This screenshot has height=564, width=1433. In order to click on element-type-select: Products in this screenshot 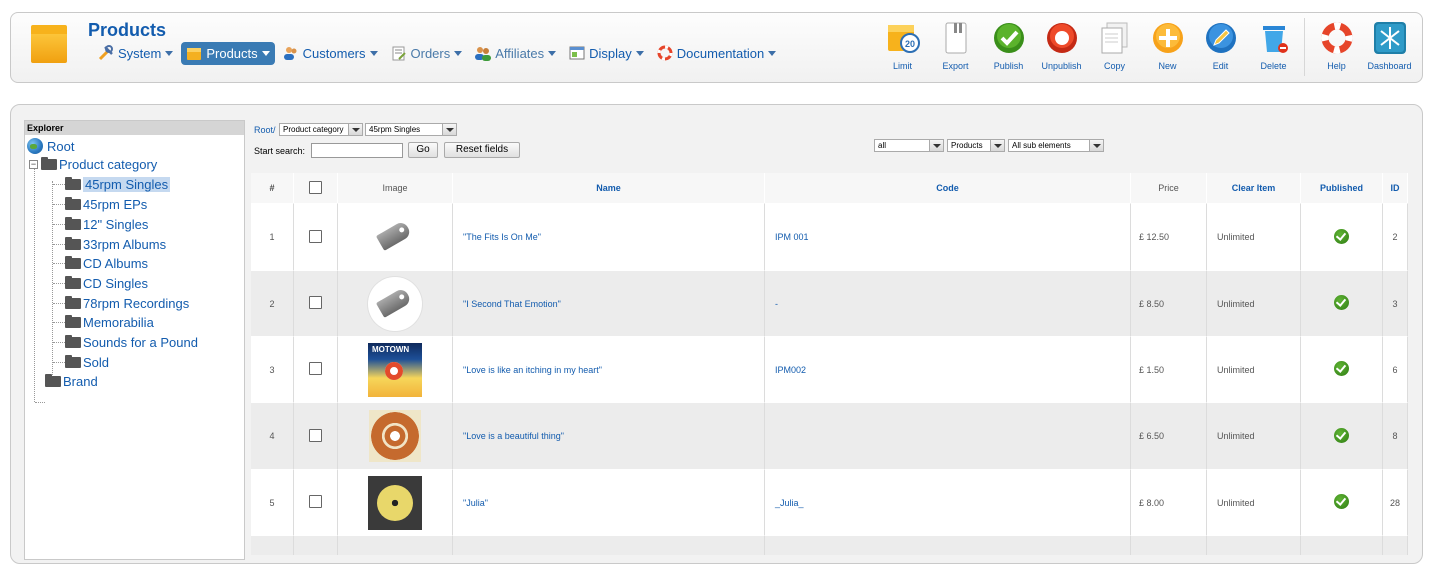, I will do `click(976, 145)`.